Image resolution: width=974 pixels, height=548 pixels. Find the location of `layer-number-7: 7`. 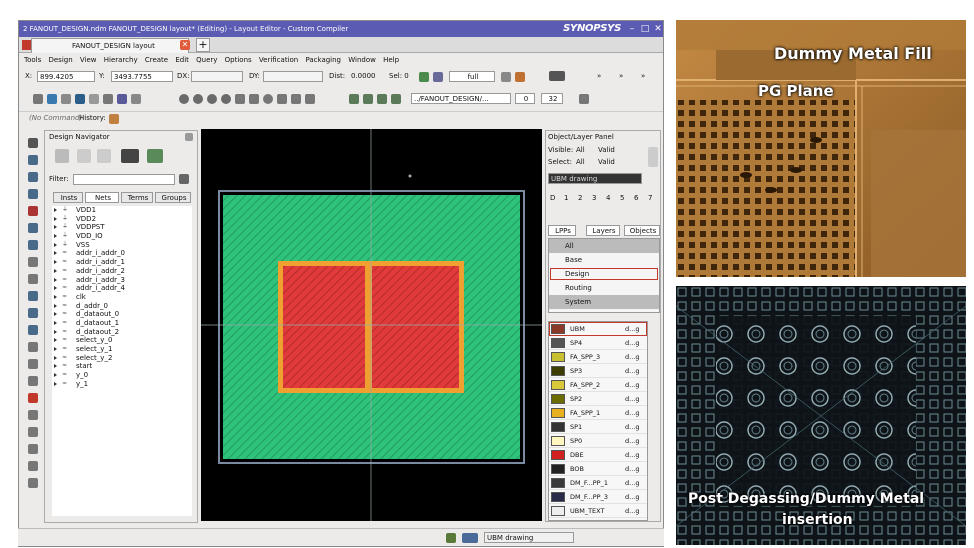

layer-number-7: 7 is located at coordinates (650, 198).